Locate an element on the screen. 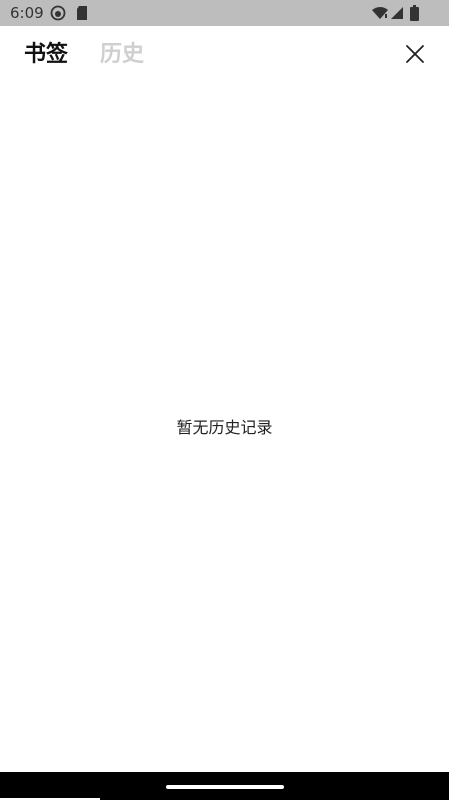  sd-card-icon is located at coordinates (82, 13).